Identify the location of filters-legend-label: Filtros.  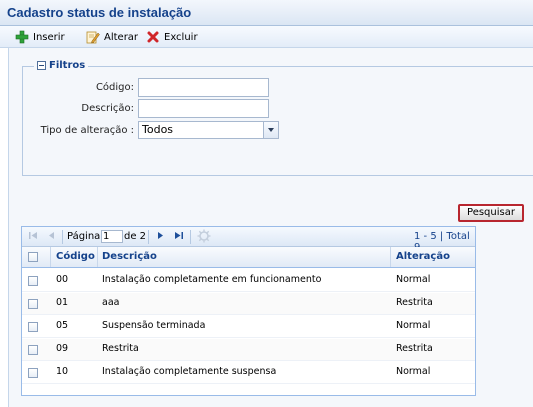
(67, 65).